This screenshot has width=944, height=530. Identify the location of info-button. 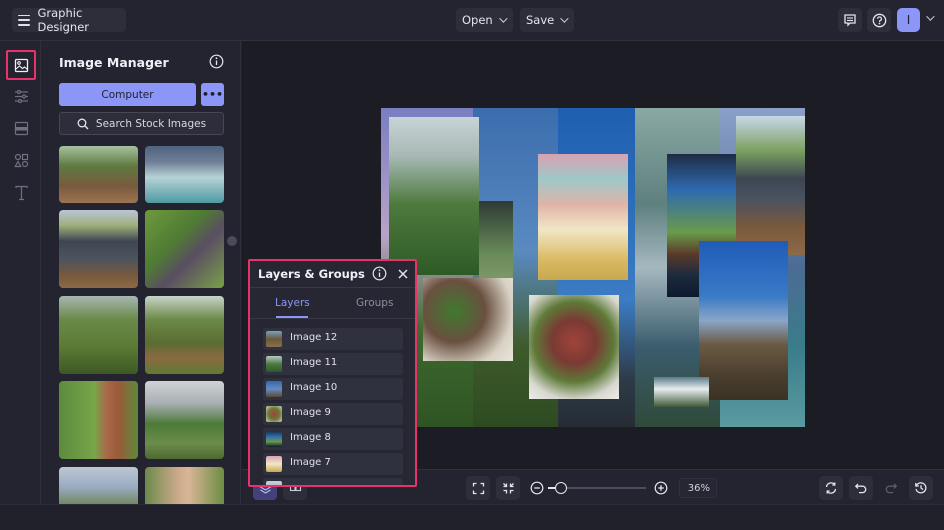
(216, 63).